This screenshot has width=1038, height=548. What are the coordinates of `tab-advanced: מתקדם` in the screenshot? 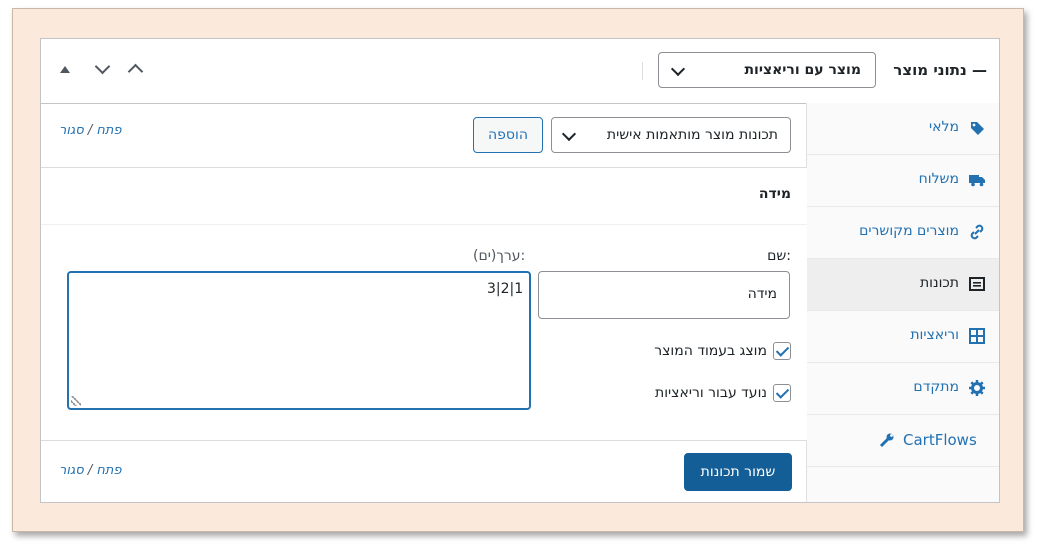 It's located at (903, 389).